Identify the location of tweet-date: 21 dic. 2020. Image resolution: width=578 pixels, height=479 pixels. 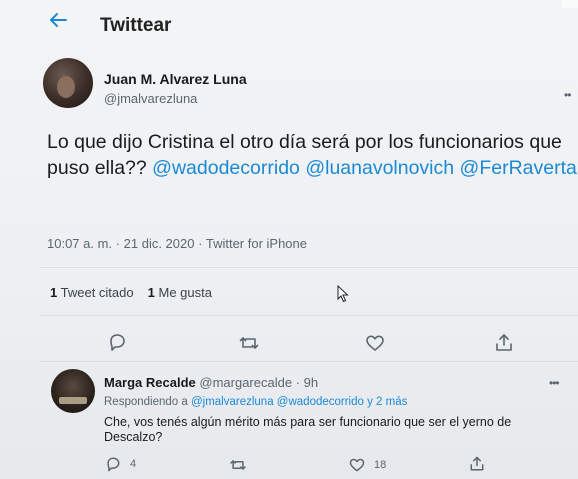
(159, 243).